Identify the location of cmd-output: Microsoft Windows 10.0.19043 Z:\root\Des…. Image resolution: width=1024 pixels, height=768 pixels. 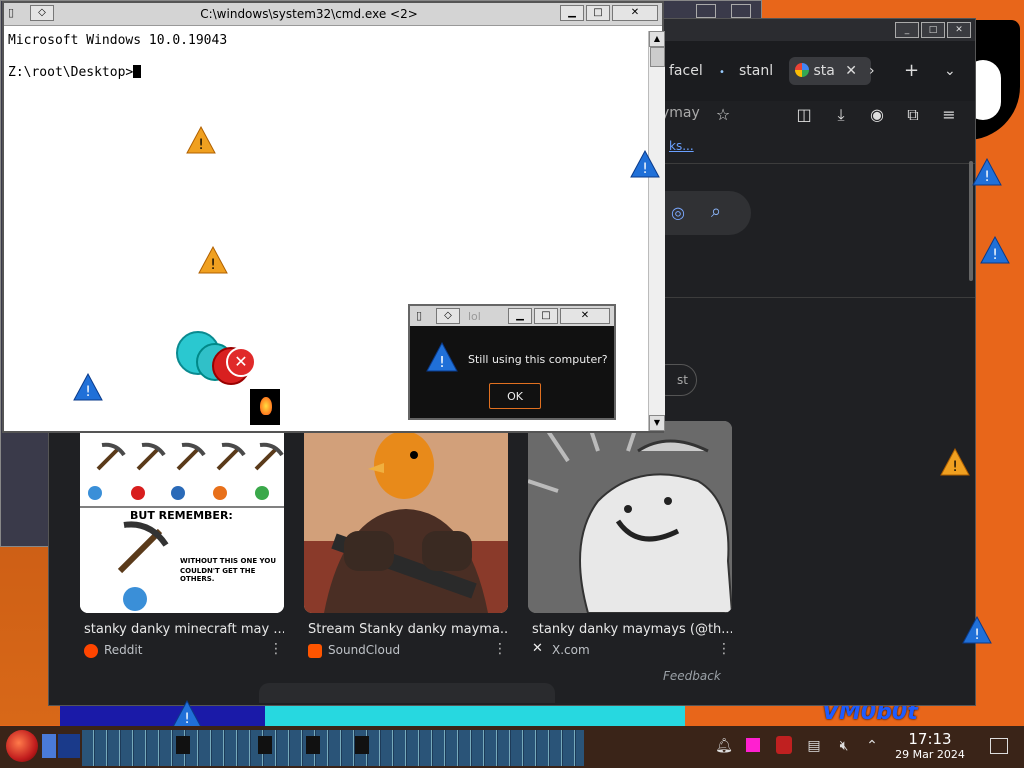
(117, 57).